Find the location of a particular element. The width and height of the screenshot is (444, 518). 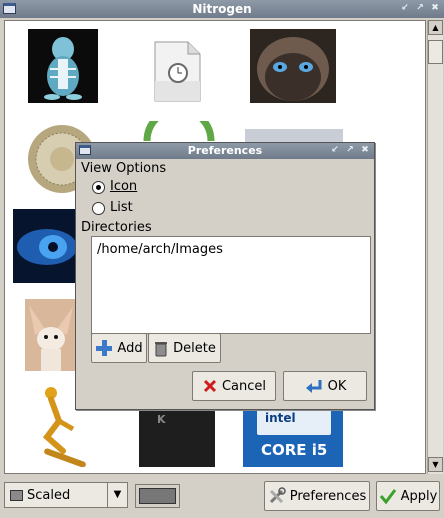

list-item: /home/arch/Images is located at coordinates (160, 249).